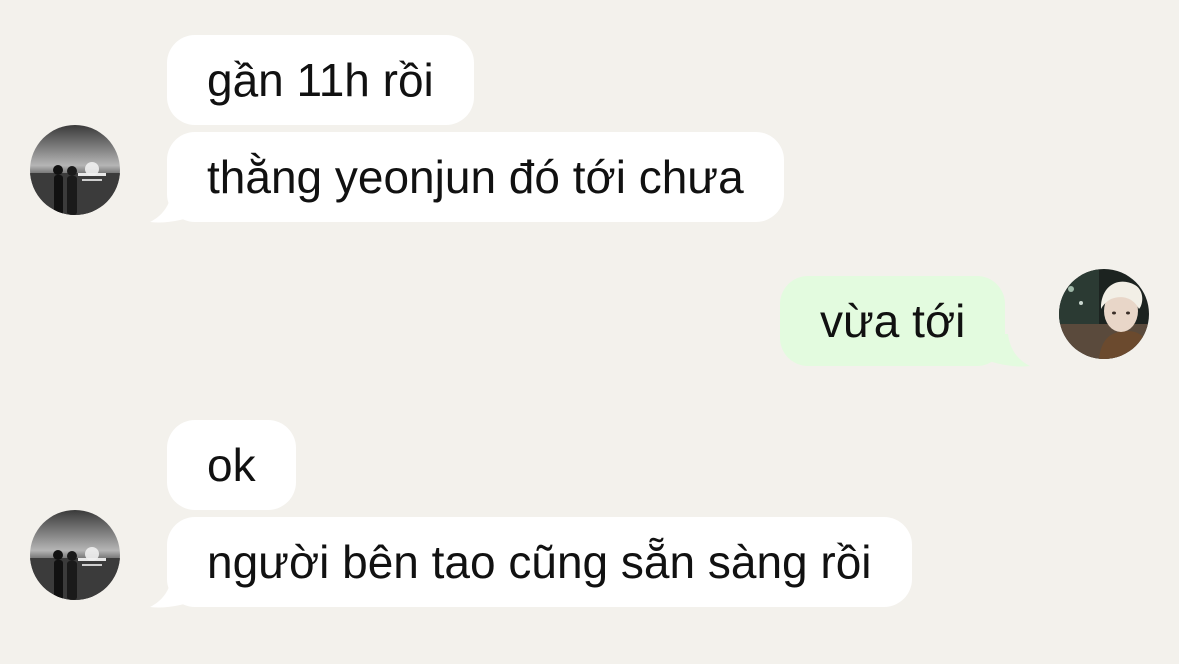 This screenshot has height=664, width=1179. Describe the element at coordinates (475, 177) in the screenshot. I see `message-bubble-incoming: thằng yeonjun đó tới chưa` at that location.